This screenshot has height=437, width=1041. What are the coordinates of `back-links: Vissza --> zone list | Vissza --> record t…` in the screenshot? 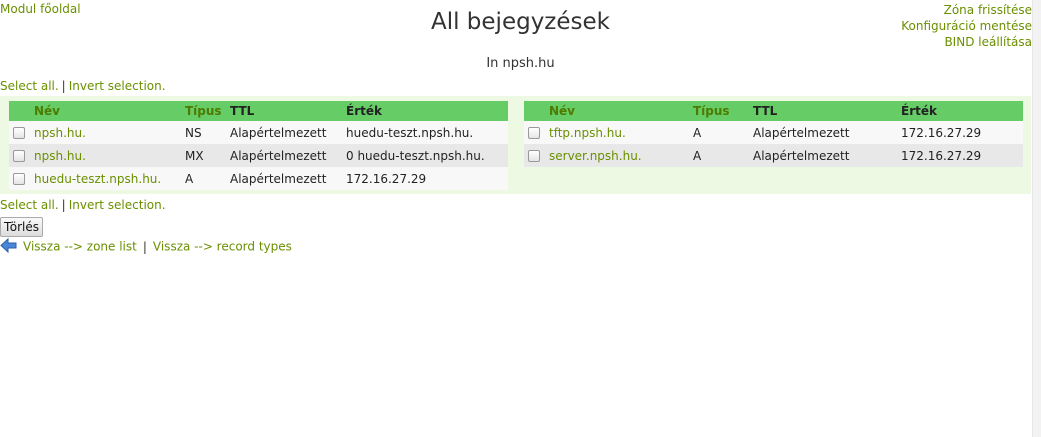 It's located at (146, 246).